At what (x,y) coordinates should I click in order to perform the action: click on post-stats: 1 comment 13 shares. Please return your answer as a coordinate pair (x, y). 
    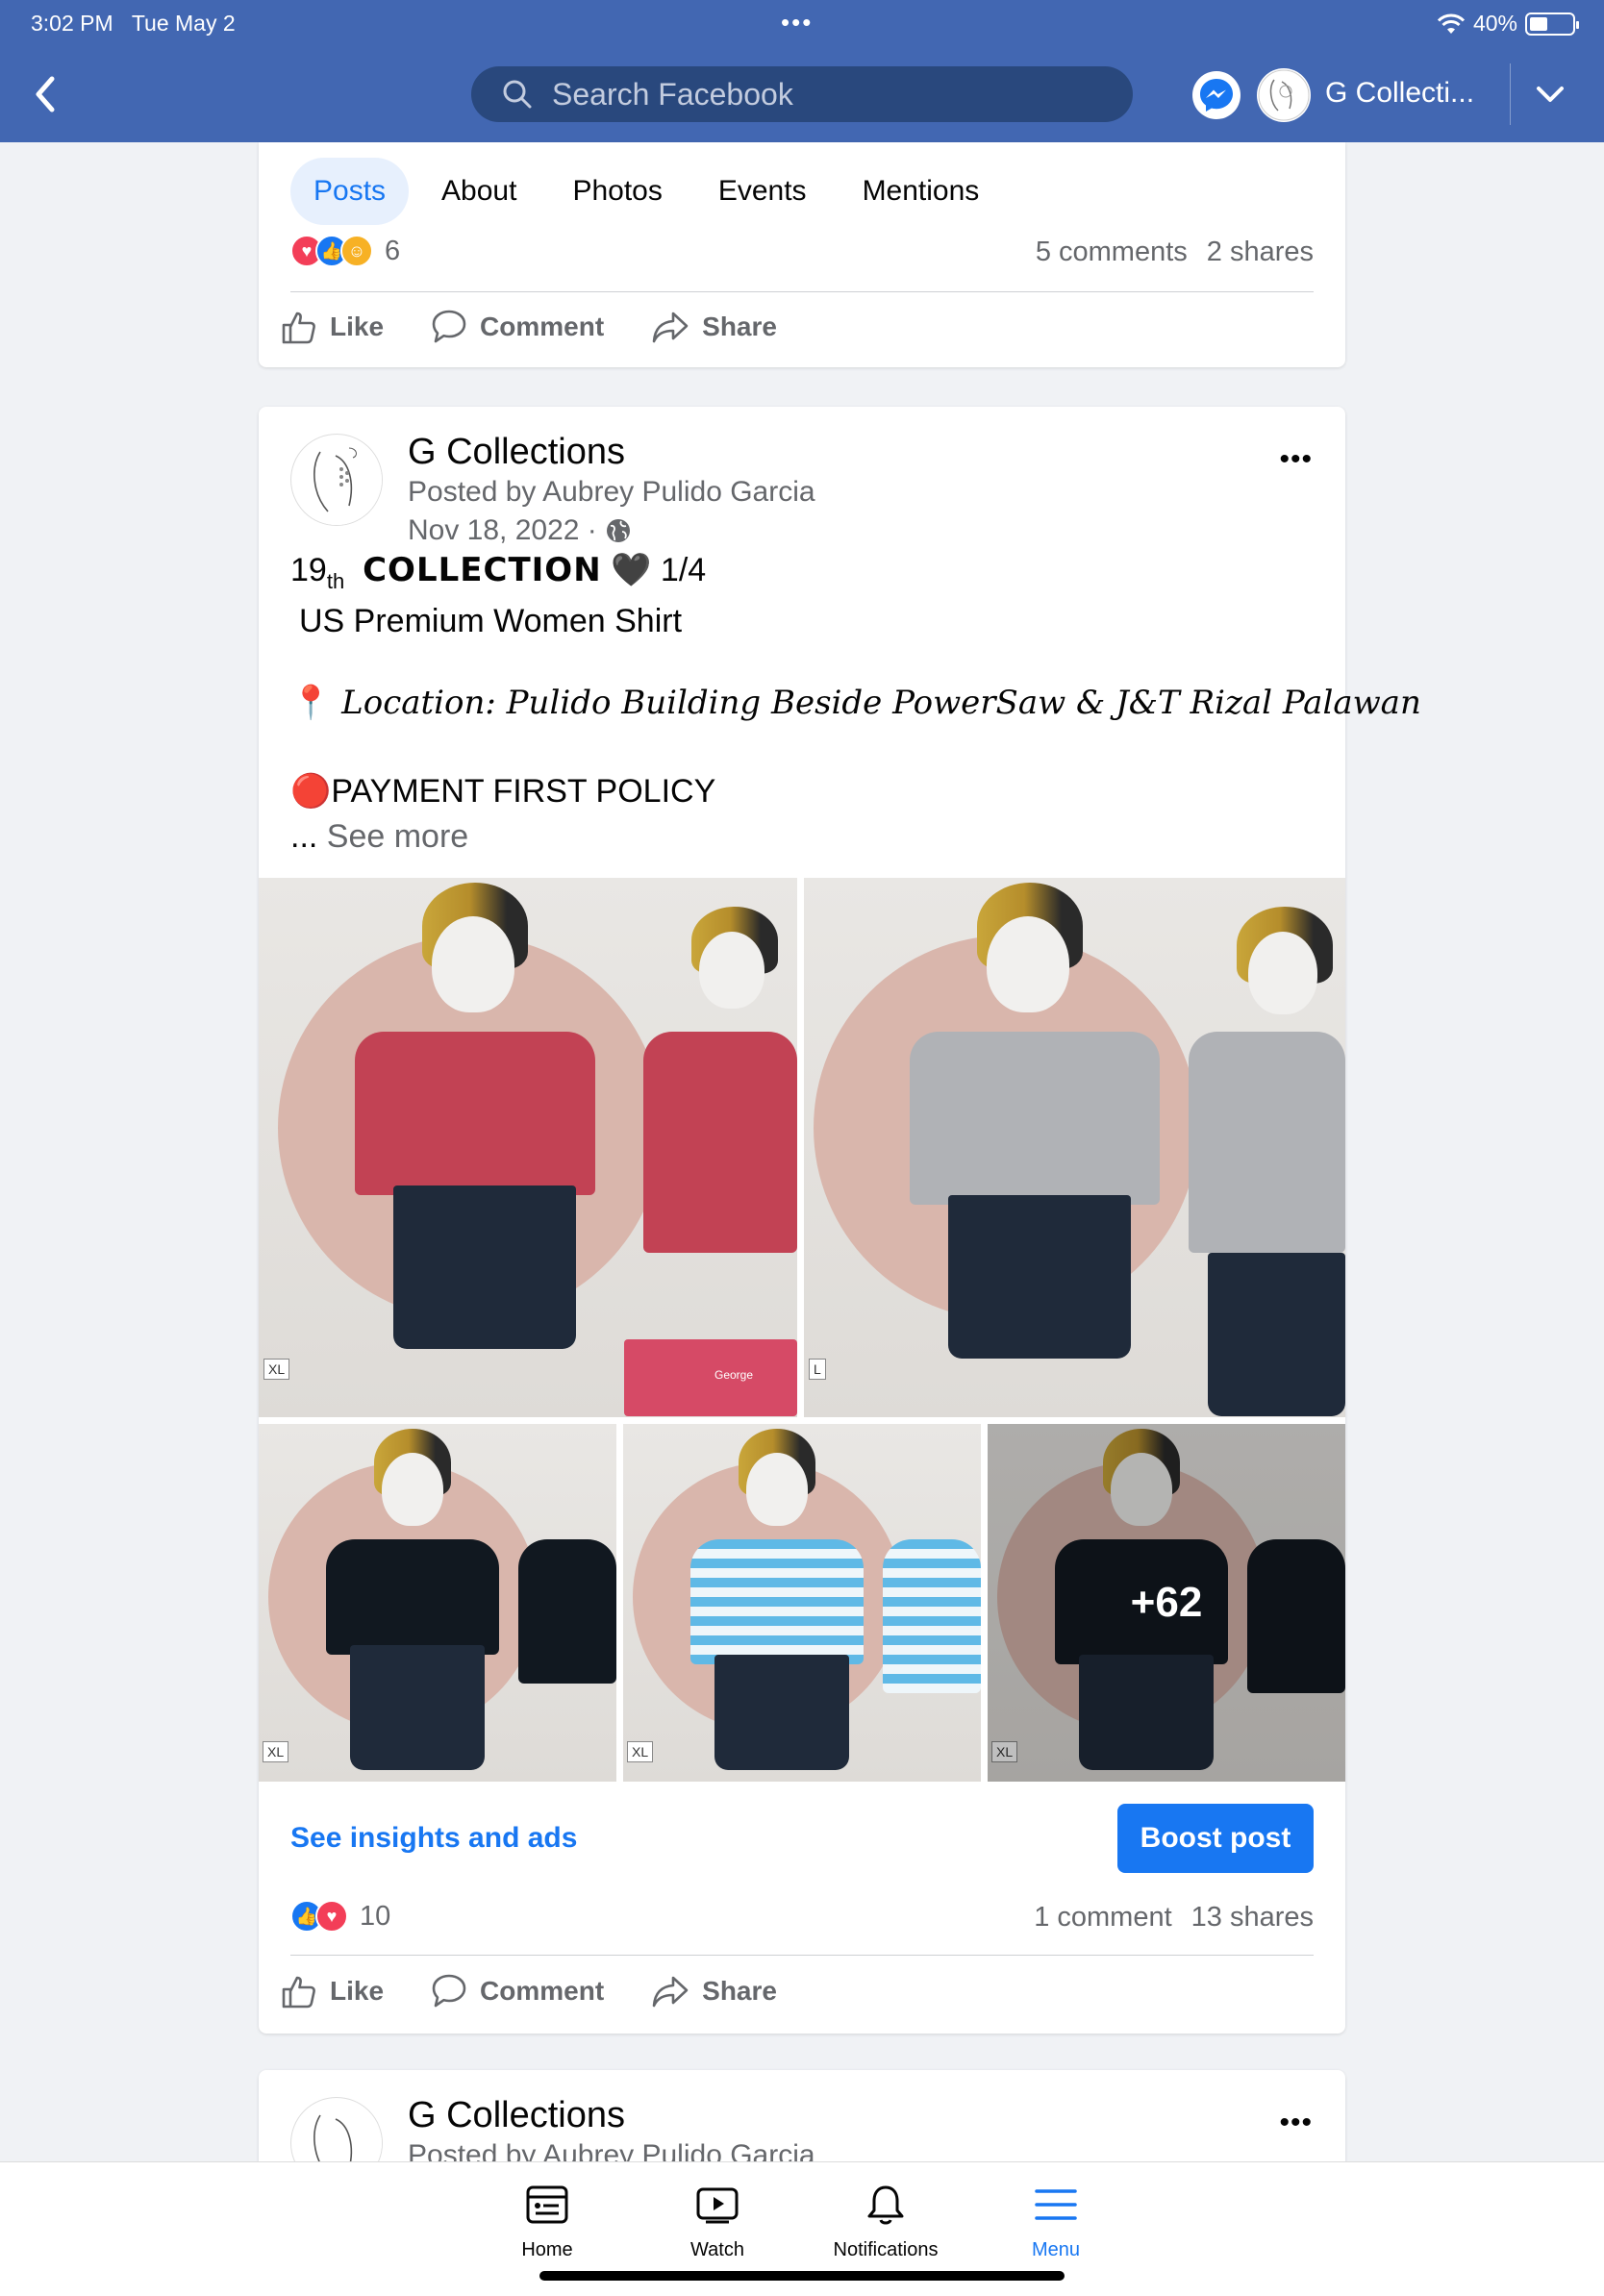
    Looking at the image, I should click on (1174, 1918).